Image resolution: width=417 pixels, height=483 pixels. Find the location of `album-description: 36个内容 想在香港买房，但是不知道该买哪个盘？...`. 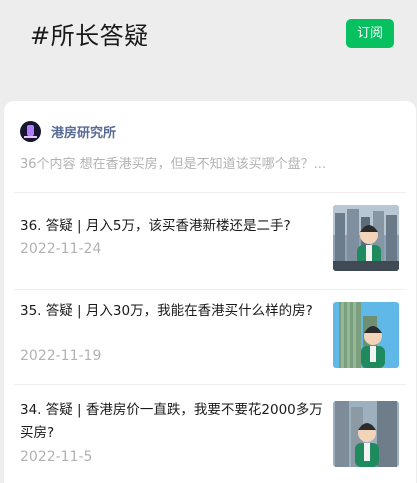

album-description: 36个内容 想在香港买房，但是不知道该买哪个盘？... is located at coordinates (173, 164).